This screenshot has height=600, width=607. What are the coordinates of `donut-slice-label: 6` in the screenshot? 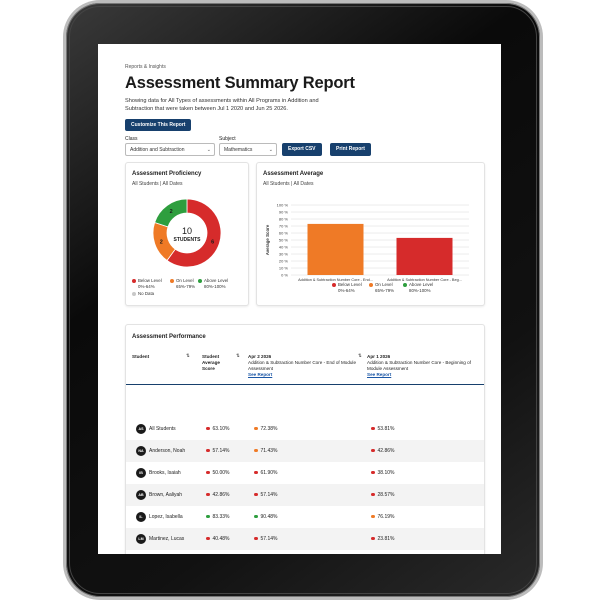 It's located at (212, 242).